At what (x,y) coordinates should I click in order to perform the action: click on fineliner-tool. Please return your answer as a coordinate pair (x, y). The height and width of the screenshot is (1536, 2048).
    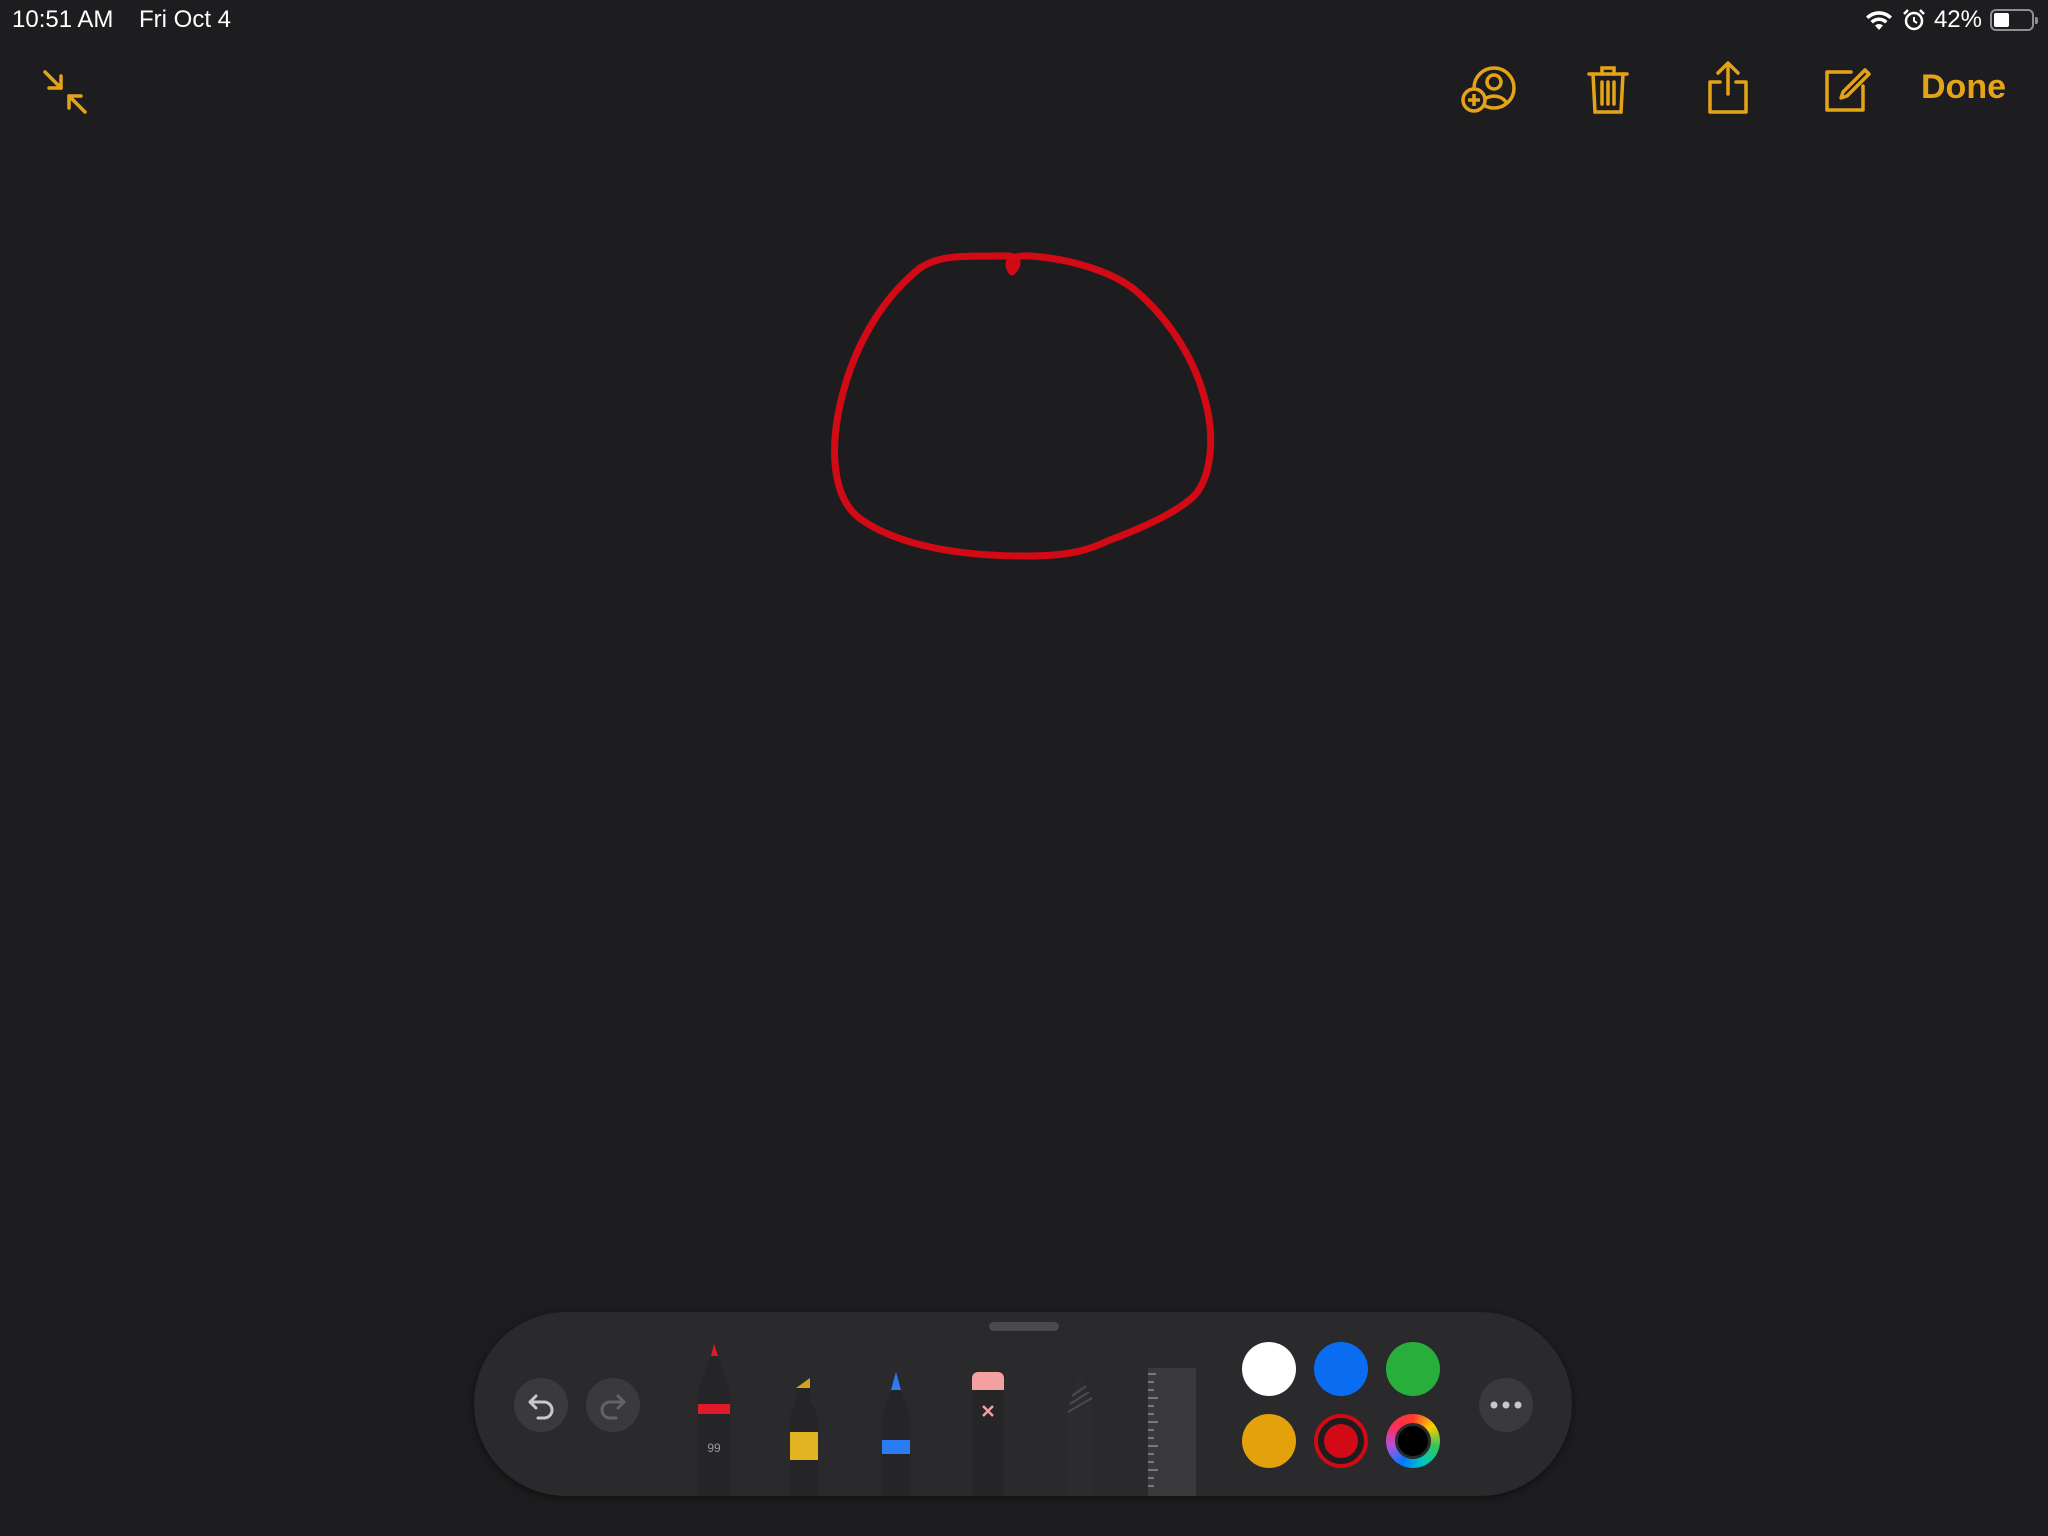
    Looking at the image, I should click on (896, 1446).